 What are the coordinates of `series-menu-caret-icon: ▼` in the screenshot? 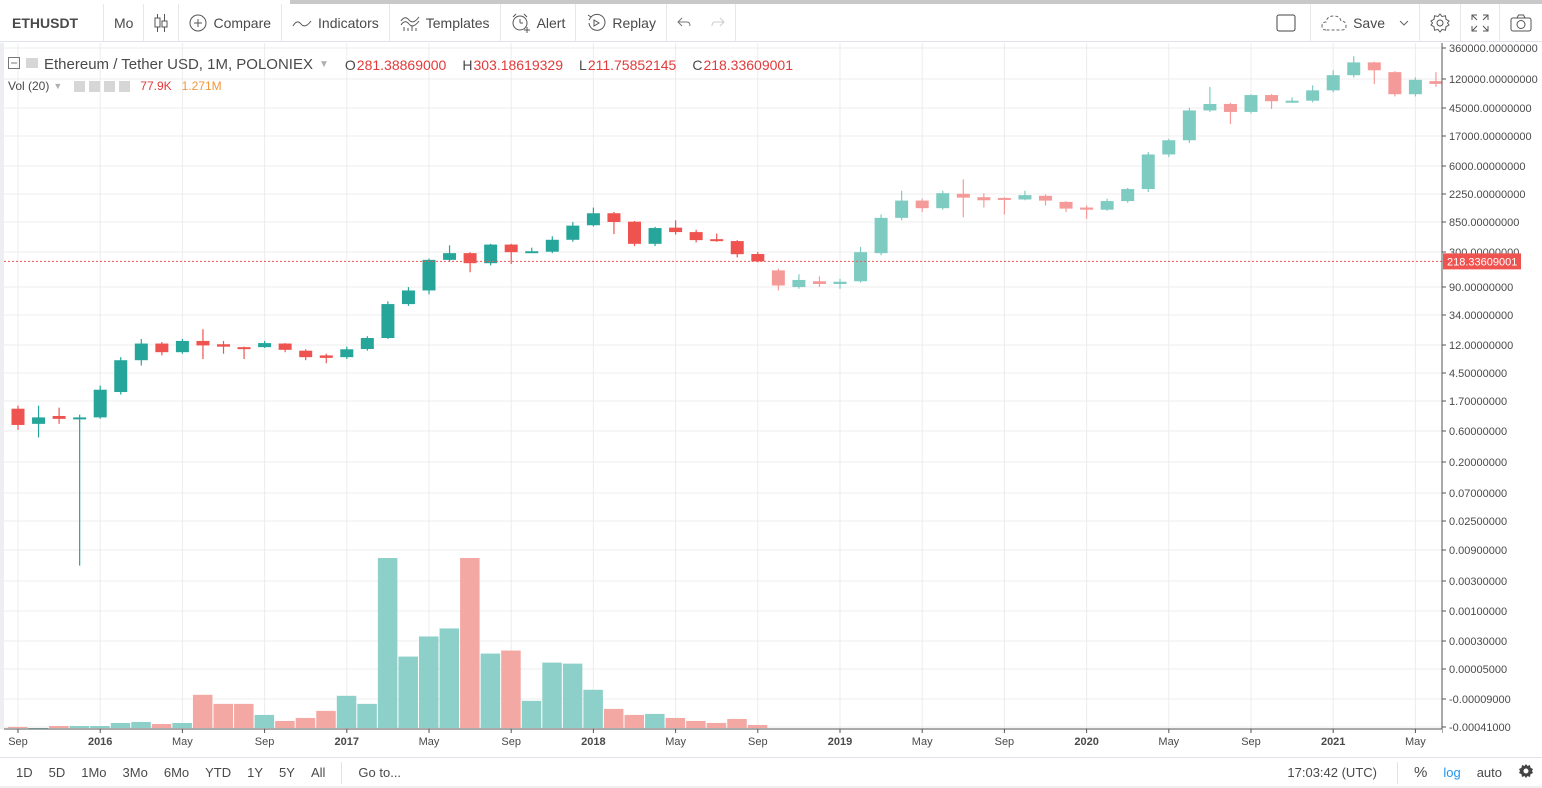 It's located at (324, 64).